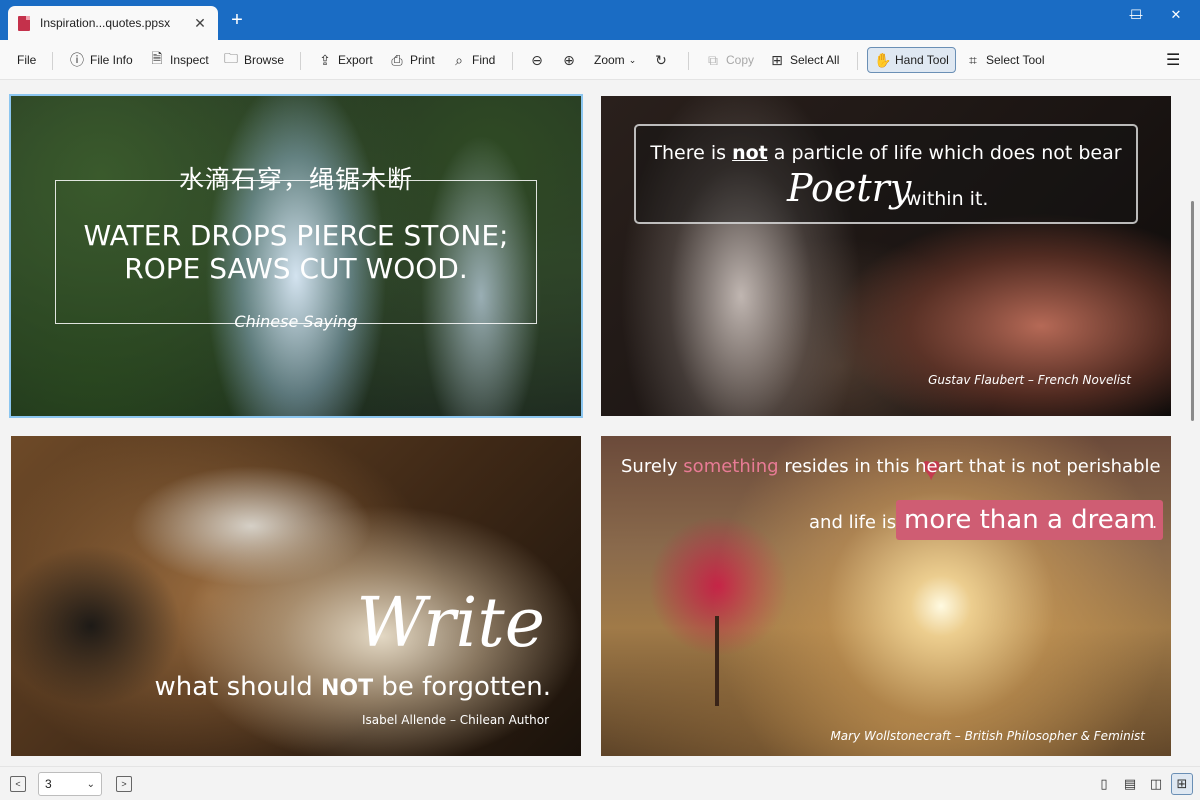 This screenshot has height=800, width=1200. I want to click on vertical-scrollbar, so click(1192, 311).